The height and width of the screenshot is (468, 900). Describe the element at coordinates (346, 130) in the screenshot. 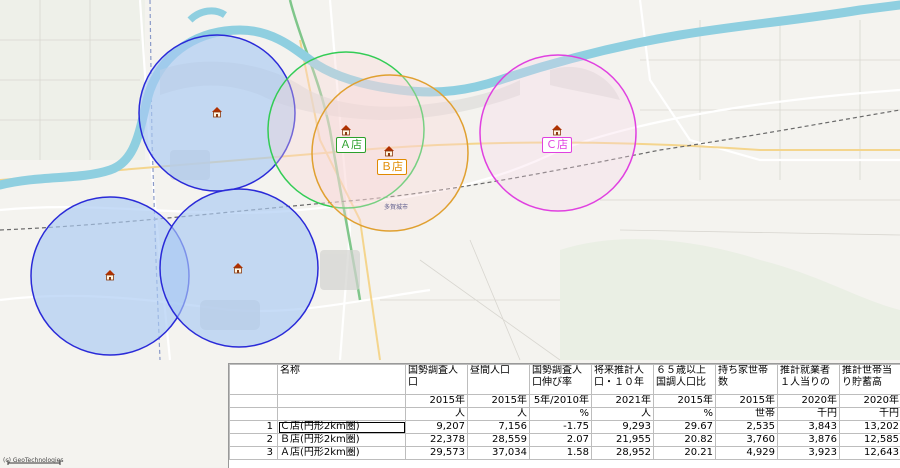

I see `store-a-house-icon` at that location.